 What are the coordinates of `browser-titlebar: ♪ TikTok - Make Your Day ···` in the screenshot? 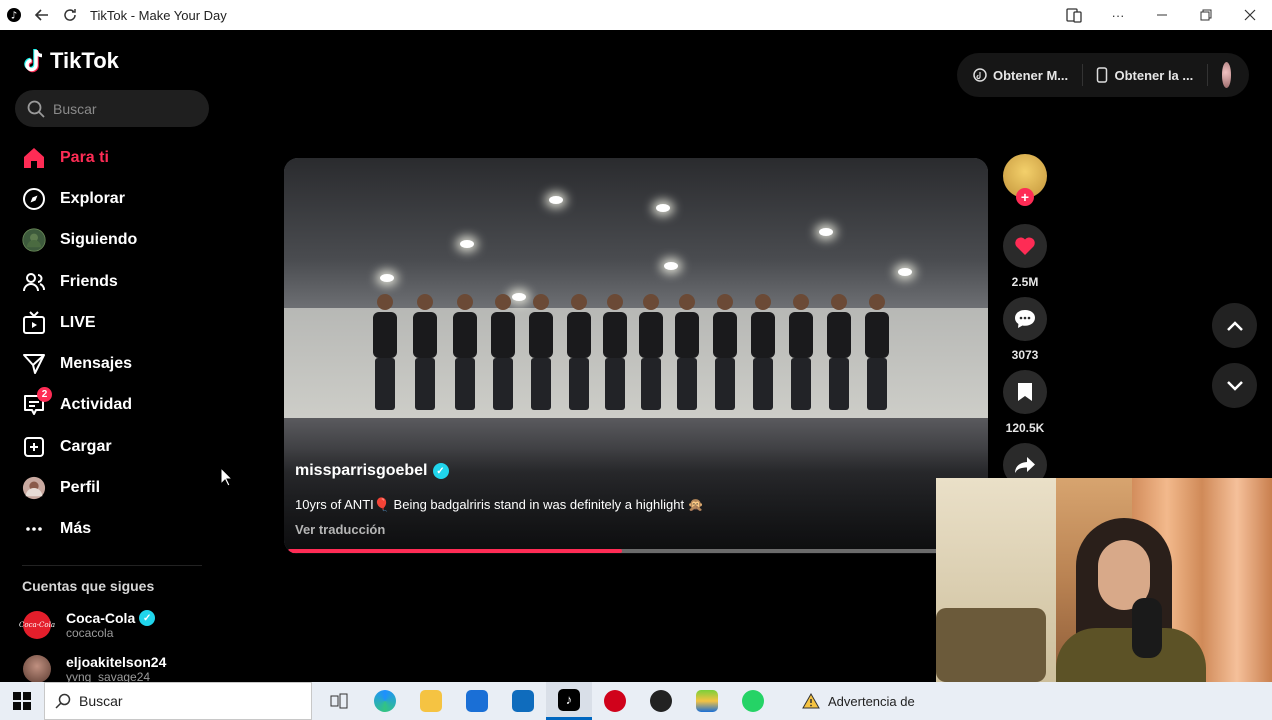 It's located at (636, 15).